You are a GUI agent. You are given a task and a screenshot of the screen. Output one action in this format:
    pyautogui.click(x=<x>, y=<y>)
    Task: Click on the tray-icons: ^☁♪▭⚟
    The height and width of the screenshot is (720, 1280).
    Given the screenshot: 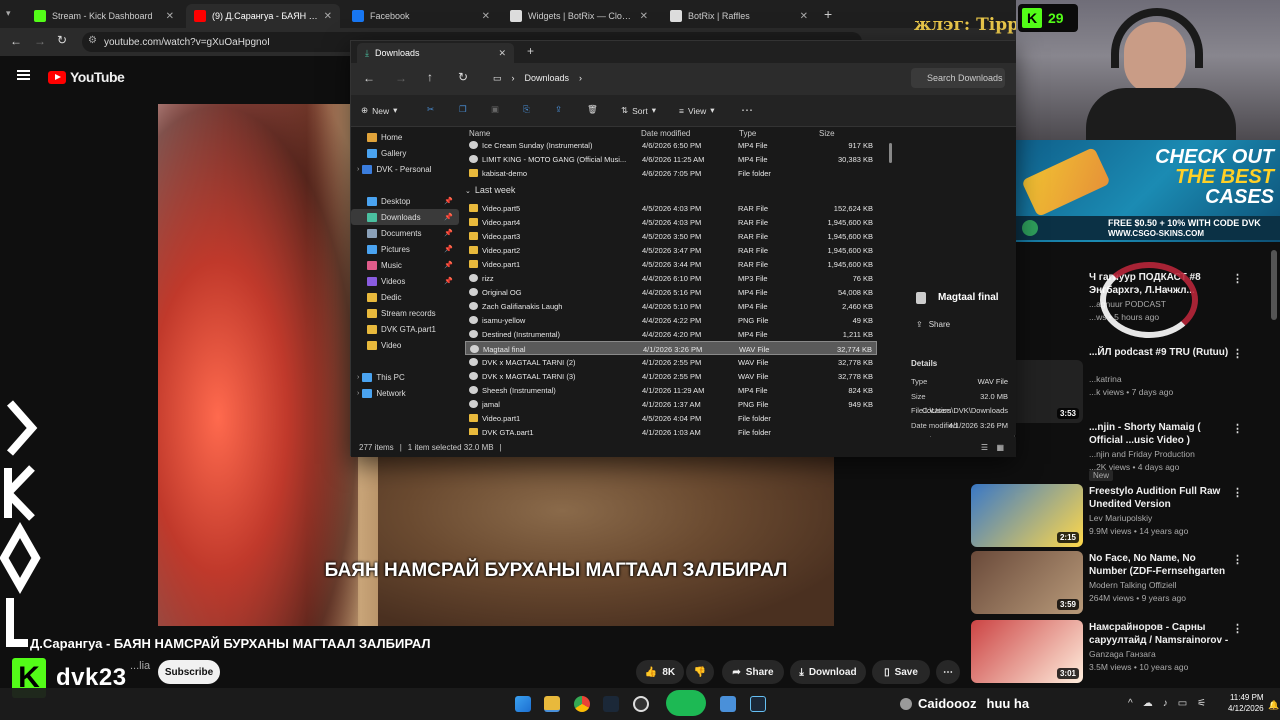 What is the action you would take?
    pyautogui.click(x=1172, y=703)
    